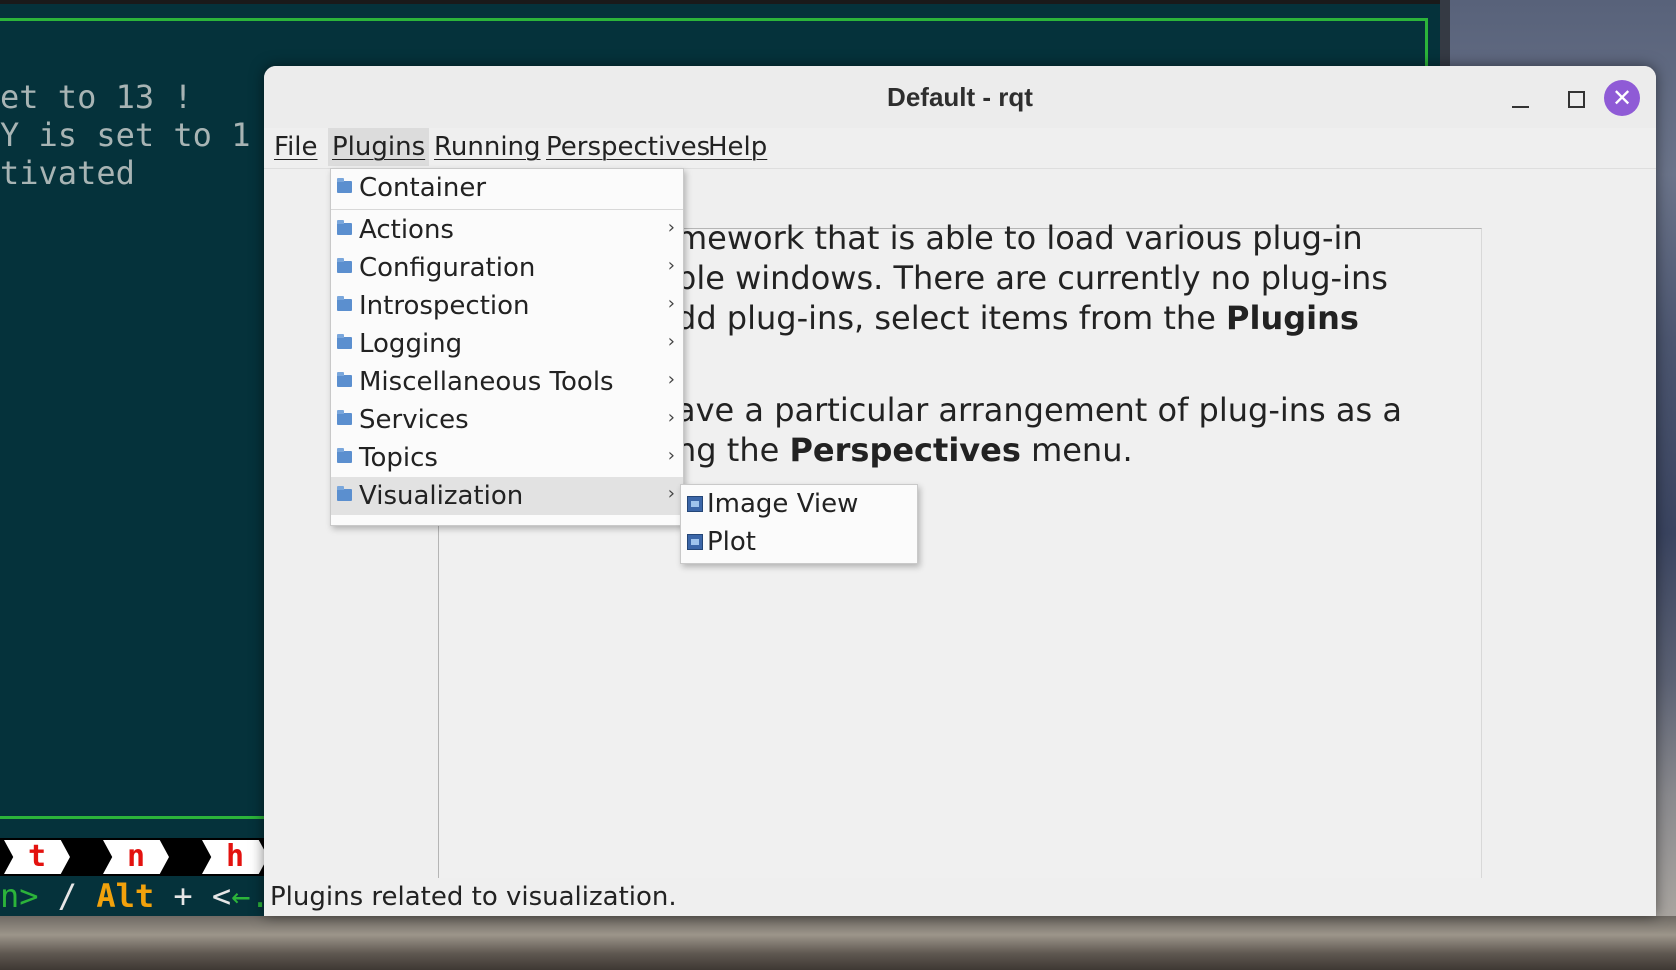 The image size is (1676, 970). Describe the element at coordinates (486, 382) in the screenshot. I see `menu-item-label: Miscellaneous Tools` at that location.